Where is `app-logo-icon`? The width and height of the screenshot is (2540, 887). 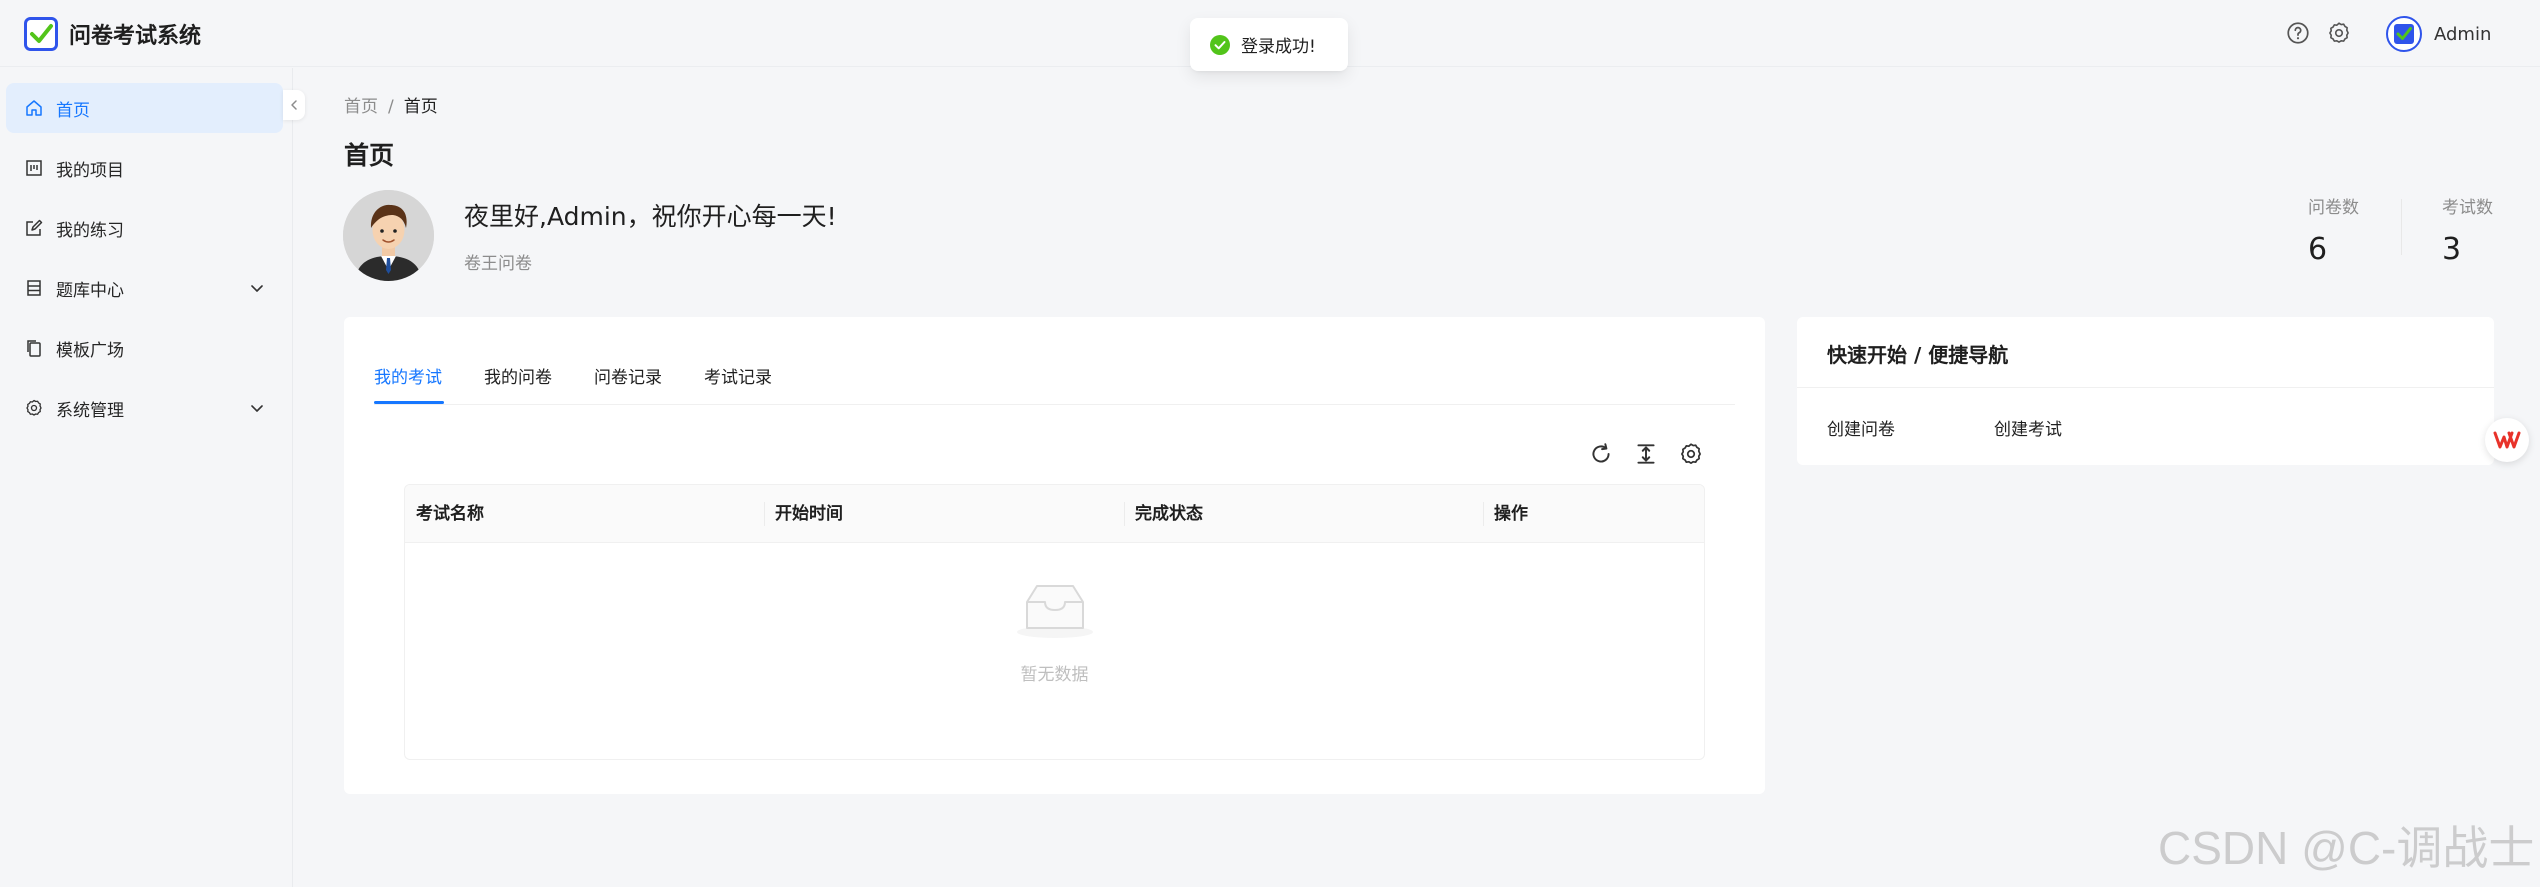
app-logo-icon is located at coordinates (41, 34).